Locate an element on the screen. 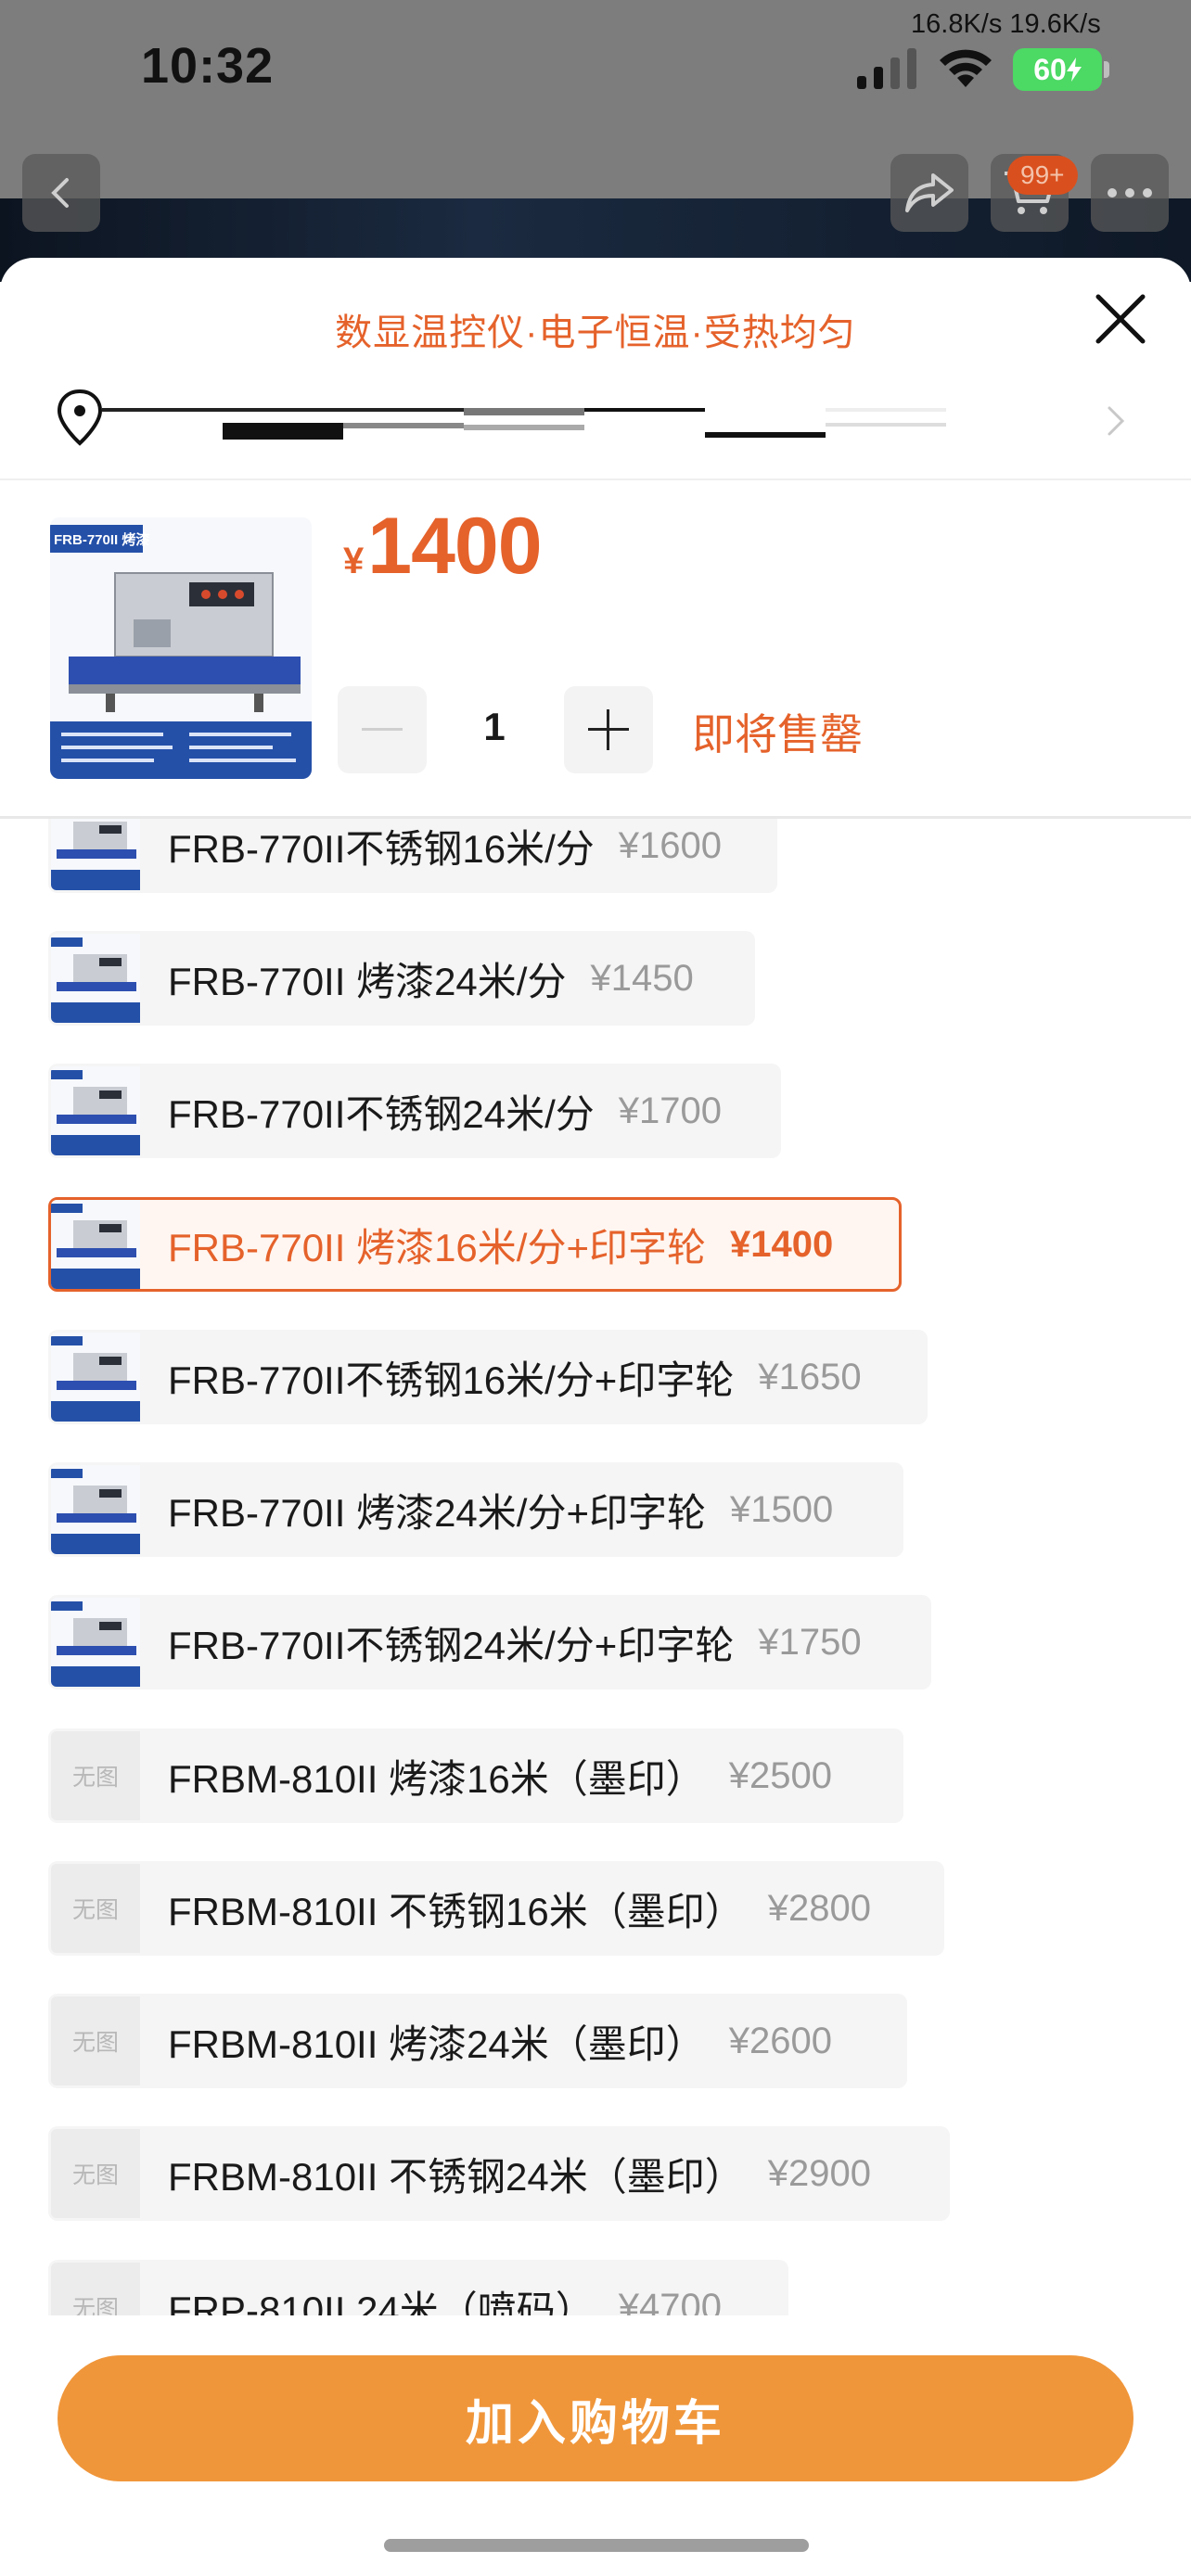  more-dots-icon is located at coordinates (1130, 193).